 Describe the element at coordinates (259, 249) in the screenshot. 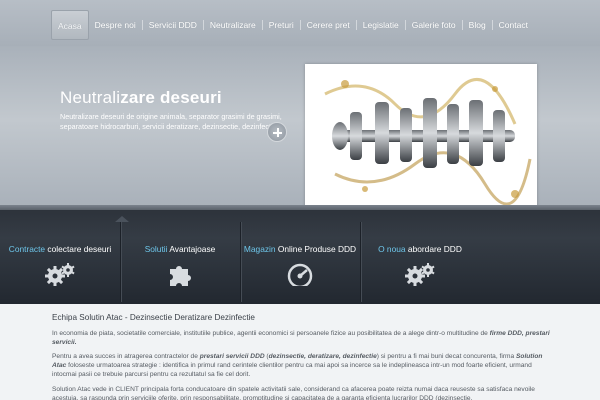

I see `feature-title-highlight: Magazin` at that location.